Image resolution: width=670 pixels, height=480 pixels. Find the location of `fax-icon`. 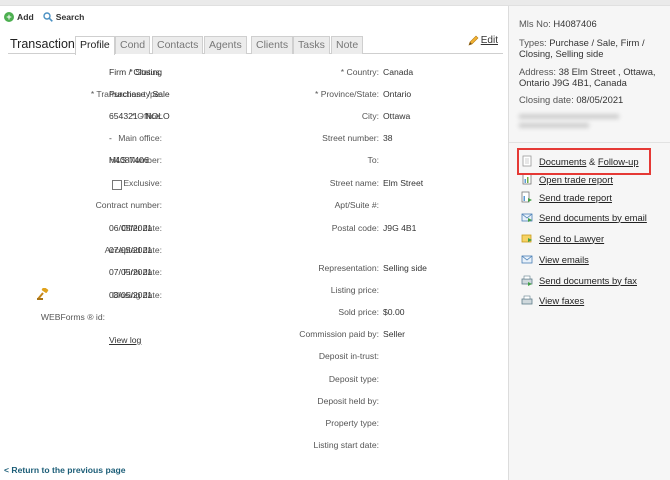

fax-icon is located at coordinates (527, 300).